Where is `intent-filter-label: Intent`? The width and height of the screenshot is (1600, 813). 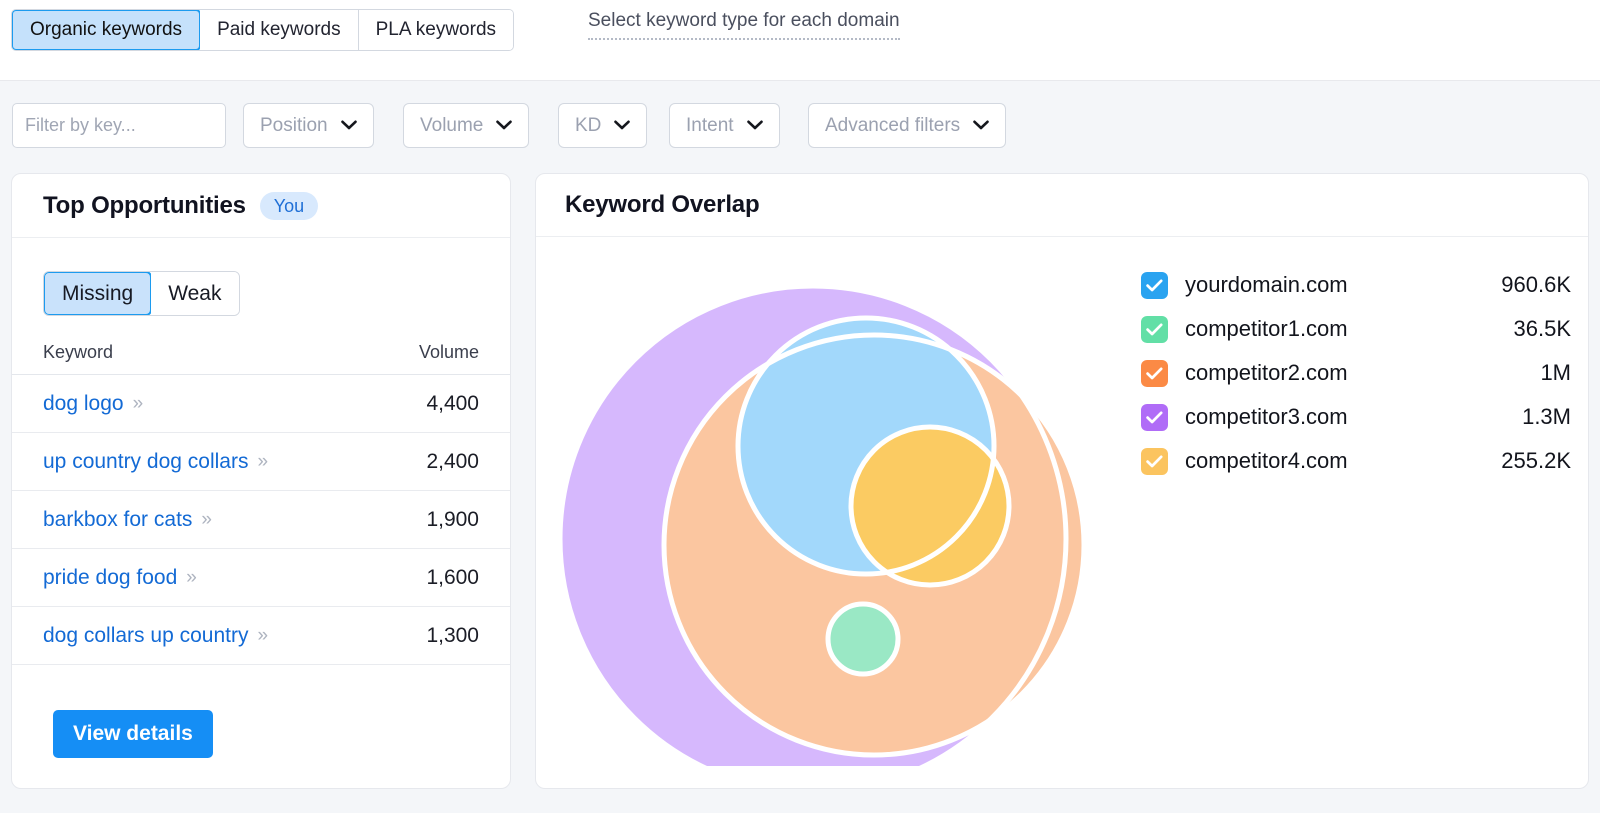
intent-filter-label: Intent is located at coordinates (710, 125).